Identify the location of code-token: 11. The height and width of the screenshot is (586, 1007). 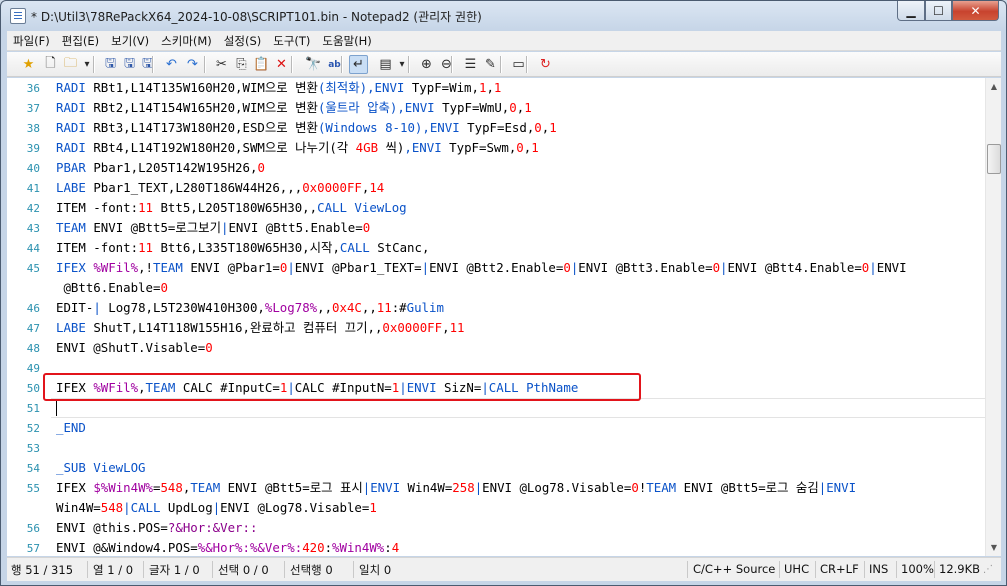
(145, 247).